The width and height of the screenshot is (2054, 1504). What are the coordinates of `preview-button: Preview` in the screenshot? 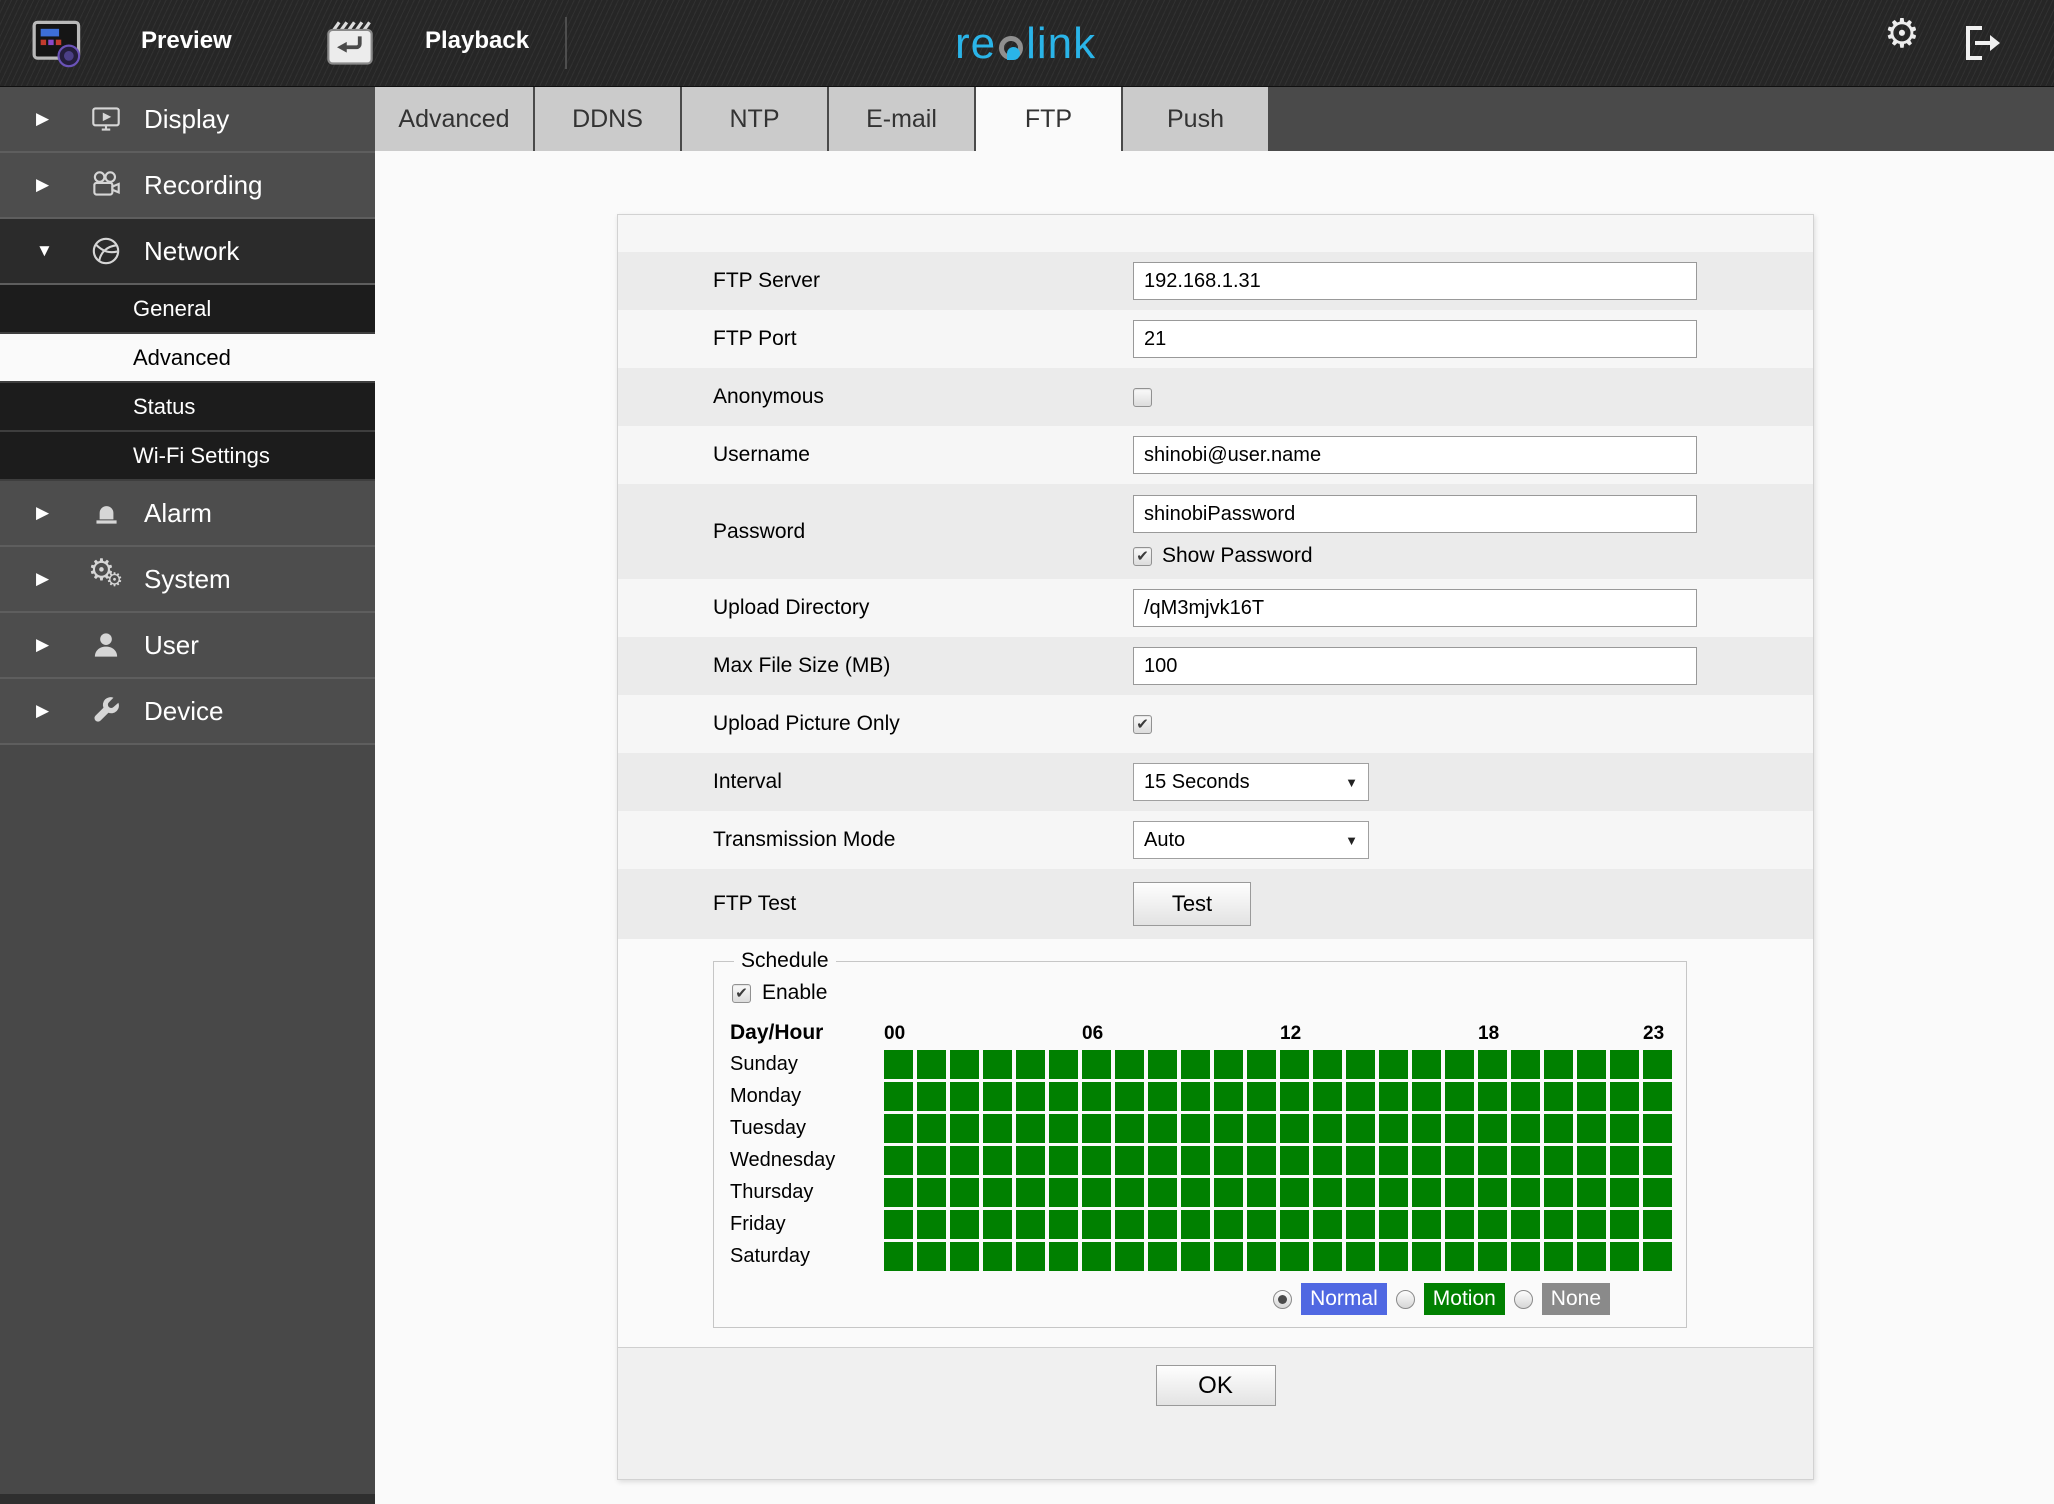 It's located at (186, 41).